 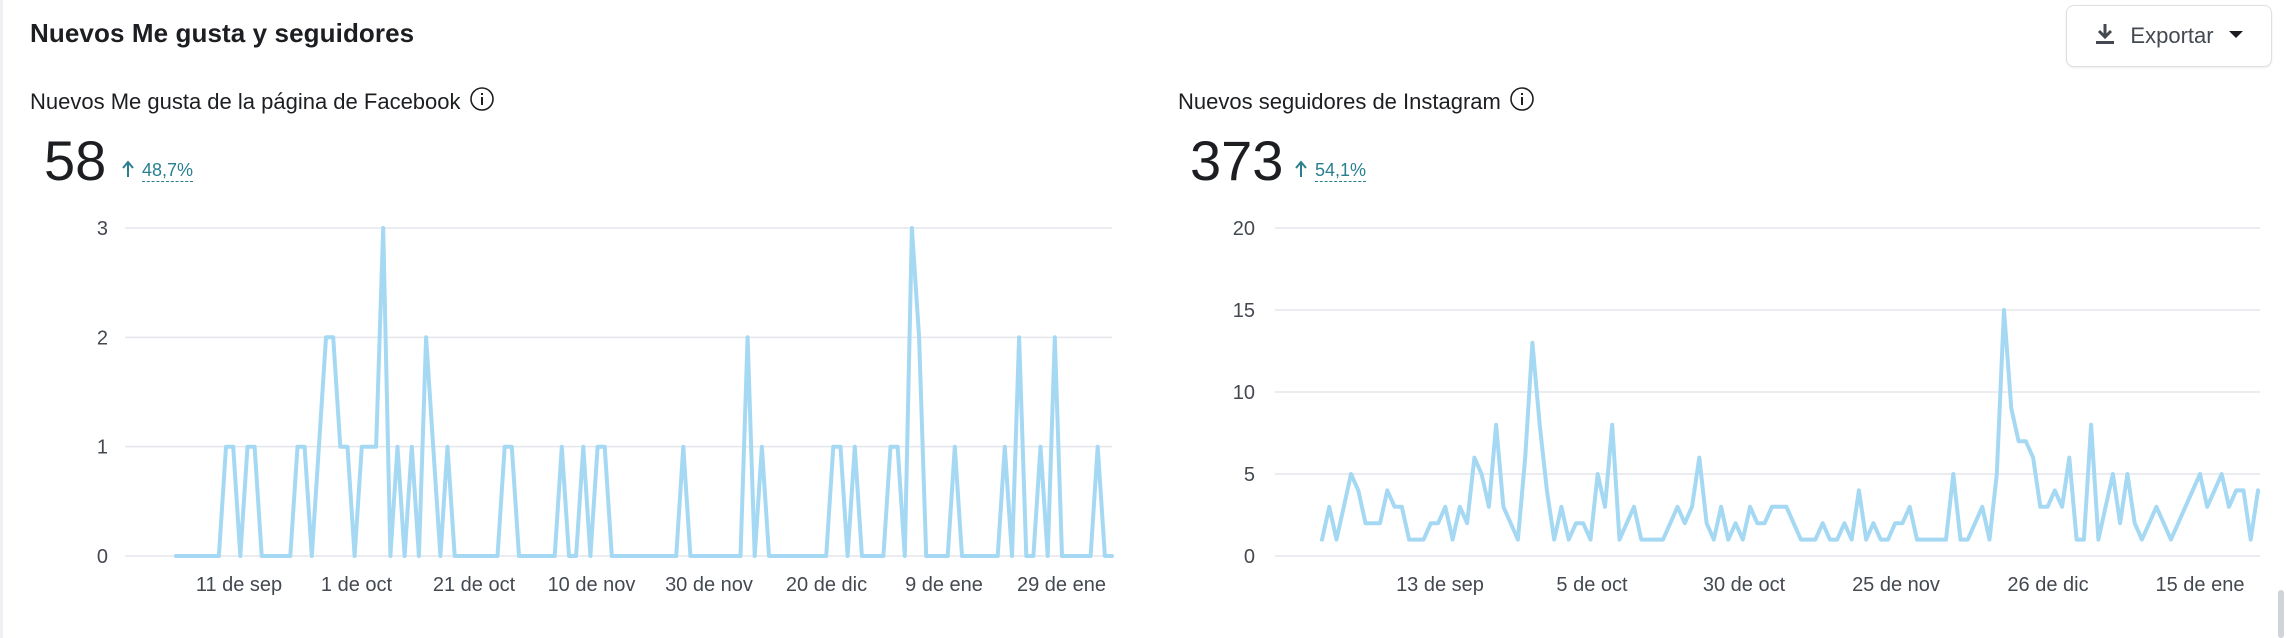 What do you see at coordinates (1744, 585) in the screenshot?
I see `x-tick-label: 30 de oct` at bounding box center [1744, 585].